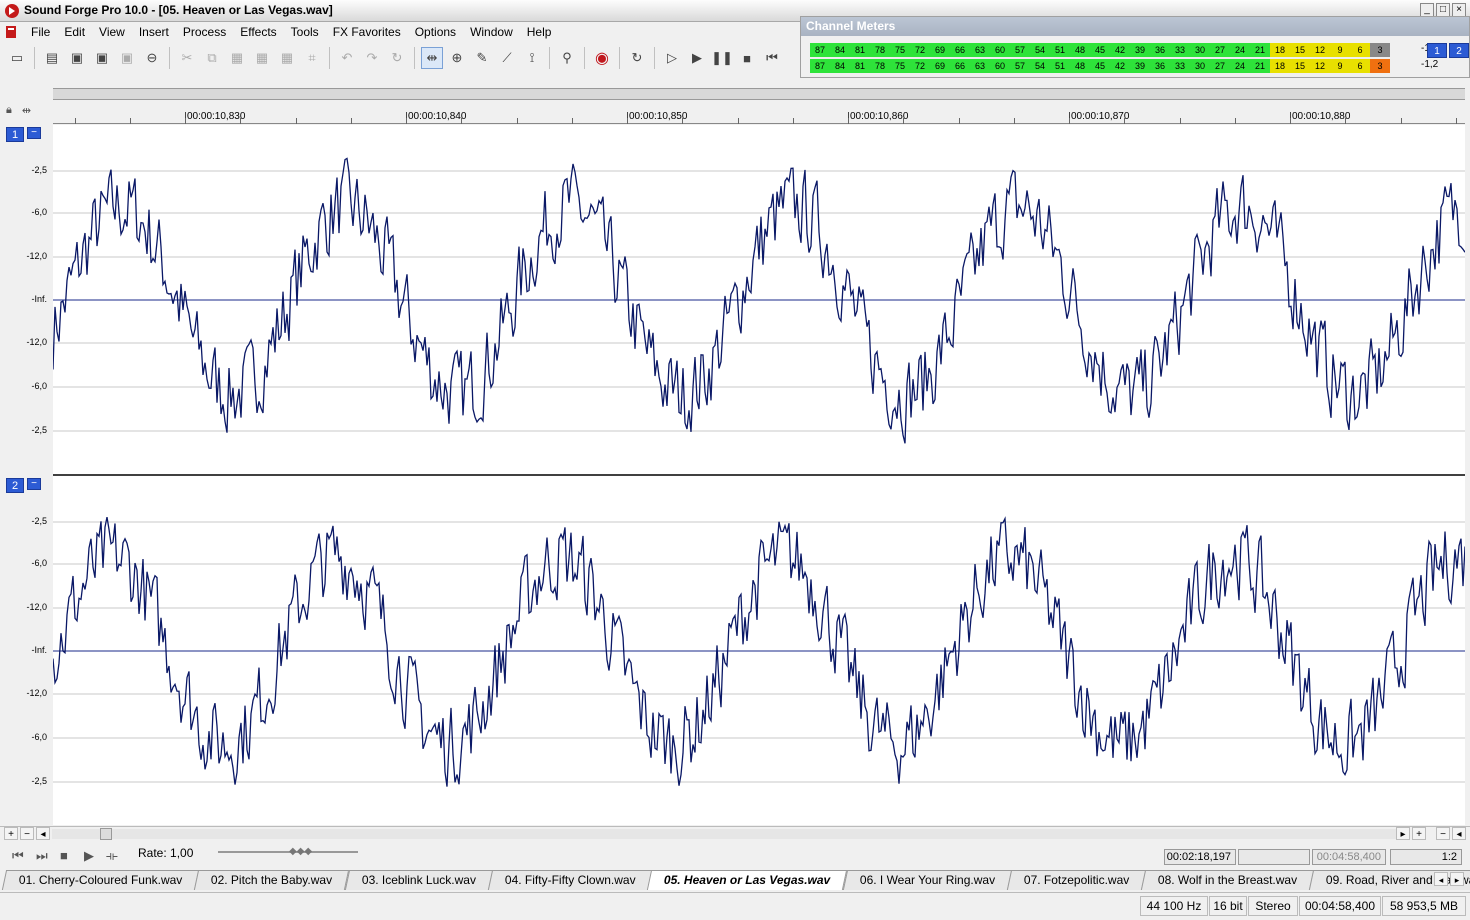 Image resolution: width=1470 pixels, height=920 pixels. Describe the element at coordinates (112, 32) in the screenshot. I see `menu-view: View` at that location.